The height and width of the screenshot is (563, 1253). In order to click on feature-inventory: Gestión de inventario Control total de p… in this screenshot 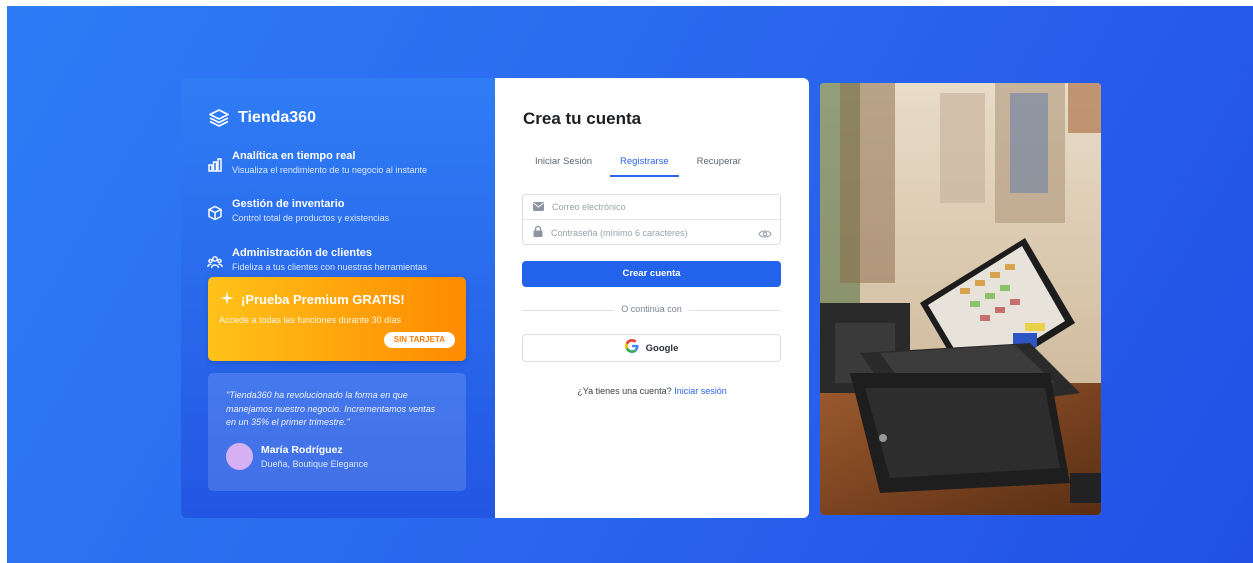, I will do `click(298, 211)`.